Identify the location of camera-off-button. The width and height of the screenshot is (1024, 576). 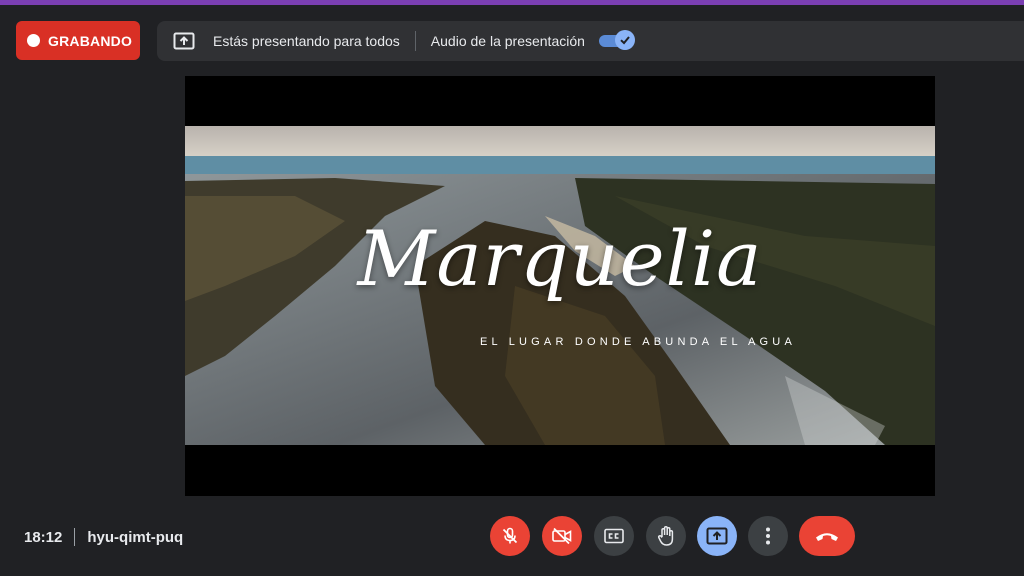
(562, 536).